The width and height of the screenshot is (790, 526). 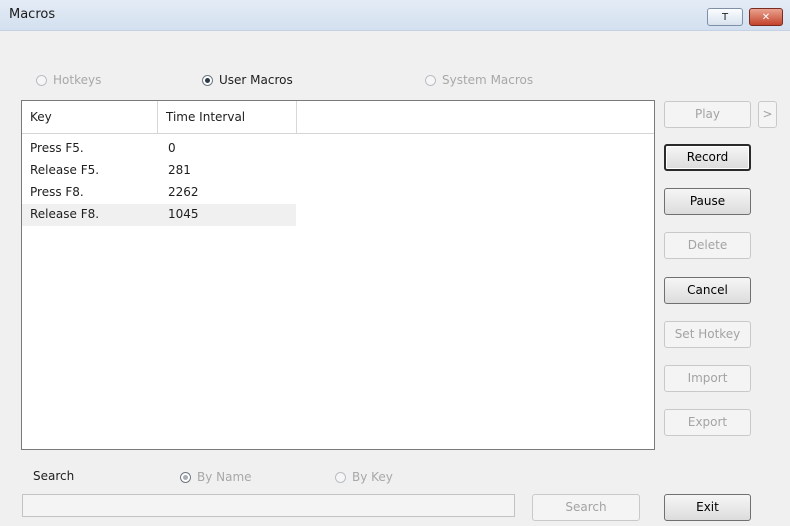 I want to click on export-button: Export, so click(x=707, y=422).